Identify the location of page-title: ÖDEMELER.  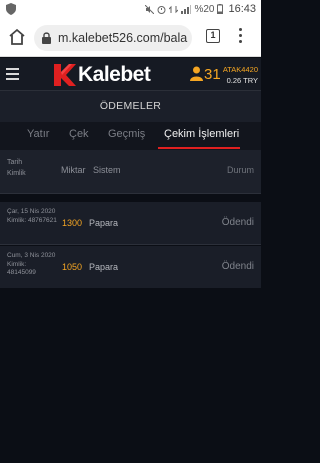
(130, 106).